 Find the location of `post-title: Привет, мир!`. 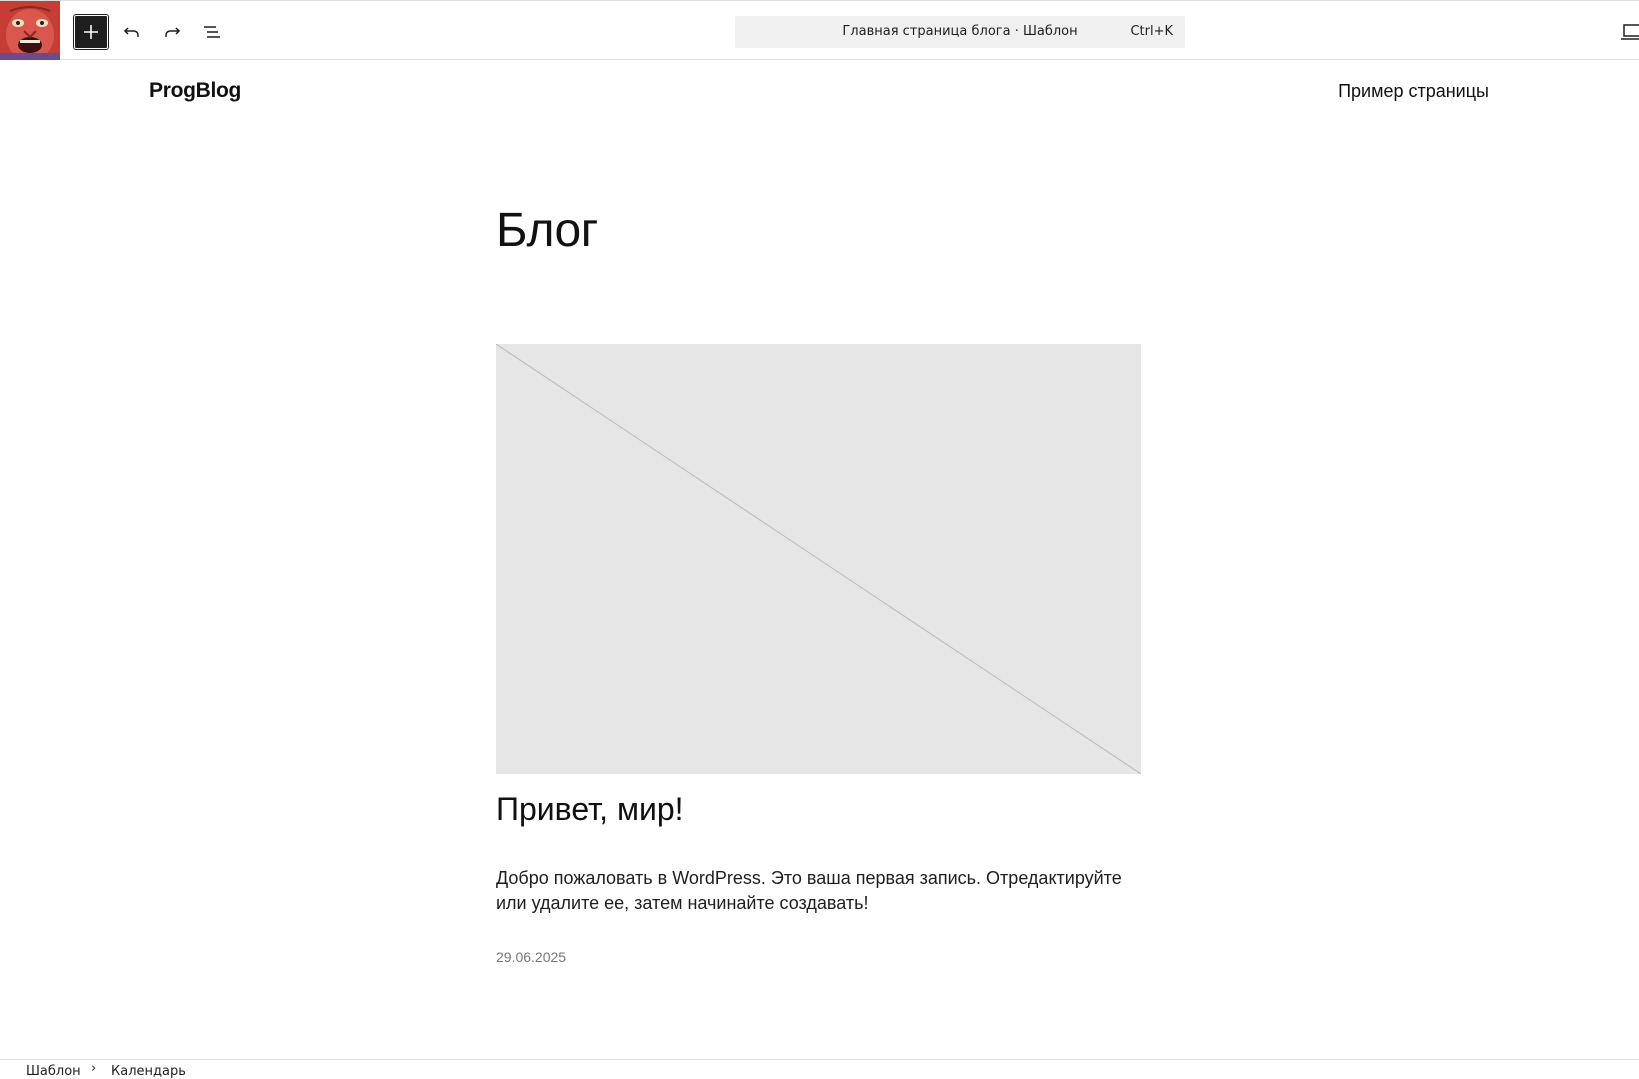

post-title: Привет, мир! is located at coordinates (590, 809).